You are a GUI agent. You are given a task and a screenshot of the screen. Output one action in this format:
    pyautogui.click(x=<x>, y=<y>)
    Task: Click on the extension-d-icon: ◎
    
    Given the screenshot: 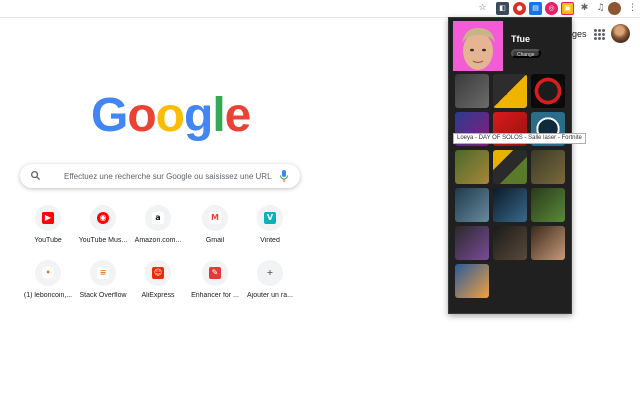 What is the action you would take?
    pyautogui.click(x=551, y=8)
    